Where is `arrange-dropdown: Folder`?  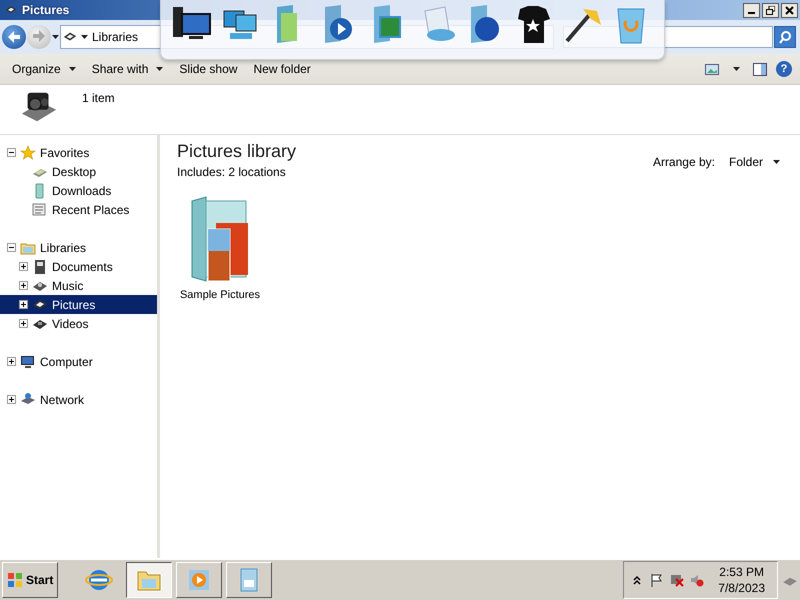
arrange-dropdown: Folder is located at coordinates (754, 162).